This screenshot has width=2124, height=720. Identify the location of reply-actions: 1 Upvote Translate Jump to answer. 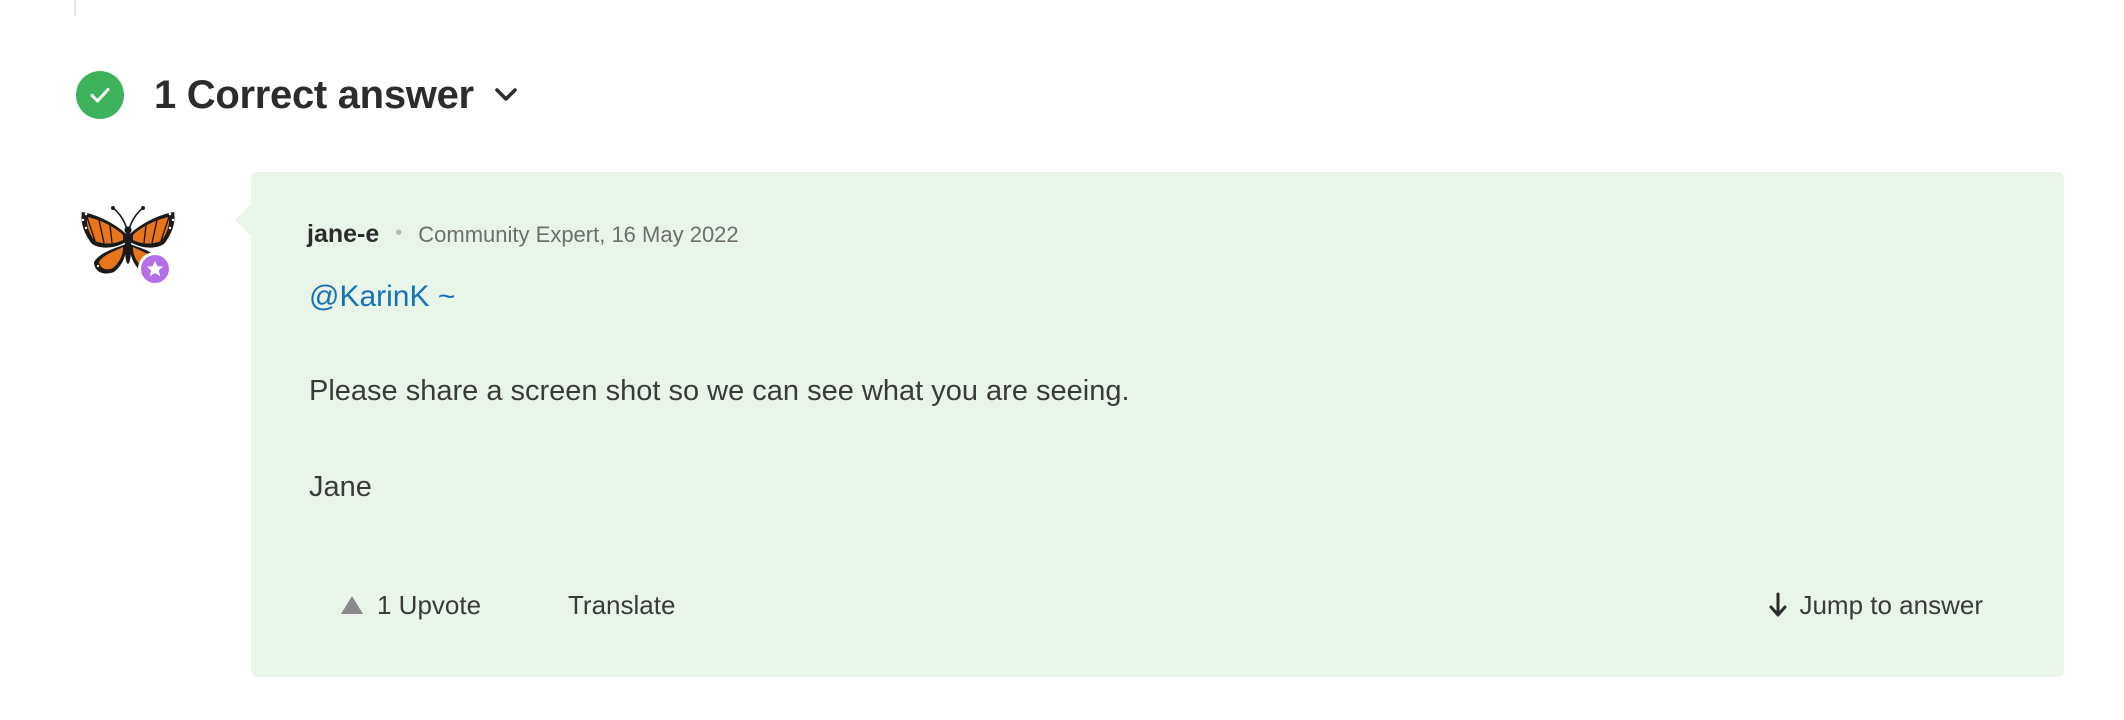
(1157, 605).